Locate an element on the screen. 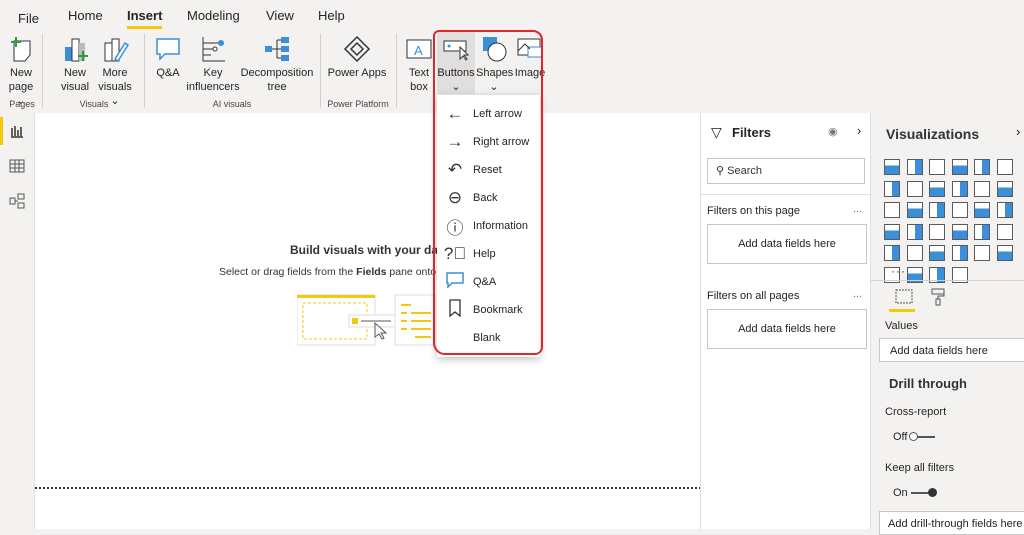 This screenshot has height=535, width=1024. toggle-state: Off is located at coordinates (900, 437).